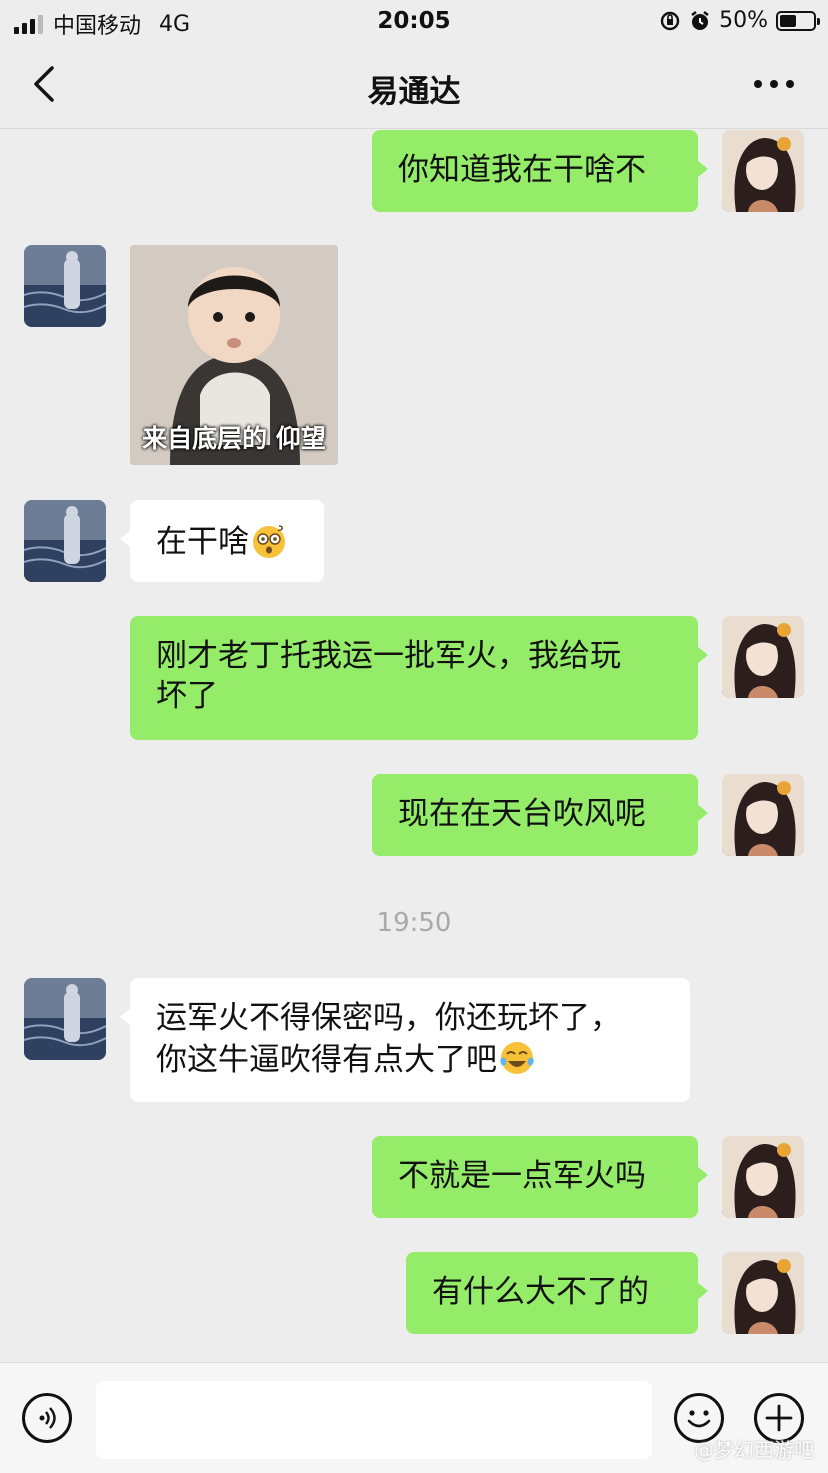  Describe the element at coordinates (522, 1176) in the screenshot. I see `message-text: 不就是一点军火吗` at that location.